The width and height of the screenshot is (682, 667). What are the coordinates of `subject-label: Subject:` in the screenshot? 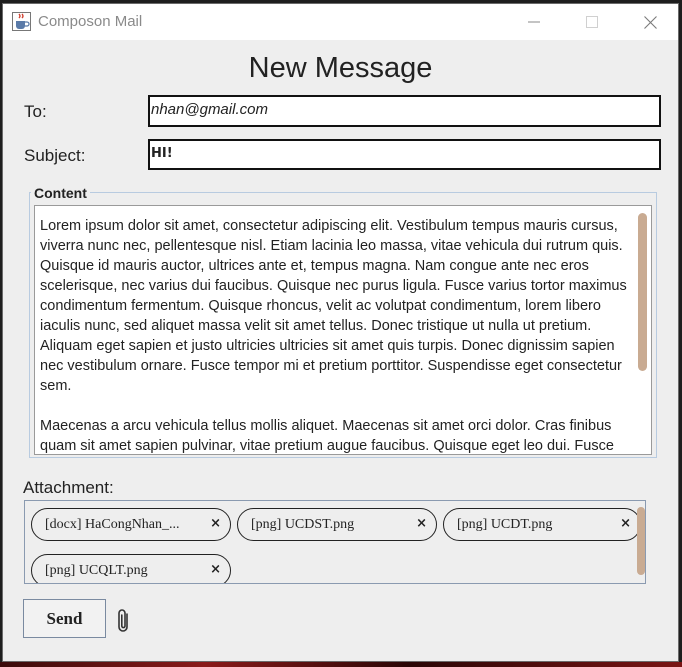 It's located at (55, 155).